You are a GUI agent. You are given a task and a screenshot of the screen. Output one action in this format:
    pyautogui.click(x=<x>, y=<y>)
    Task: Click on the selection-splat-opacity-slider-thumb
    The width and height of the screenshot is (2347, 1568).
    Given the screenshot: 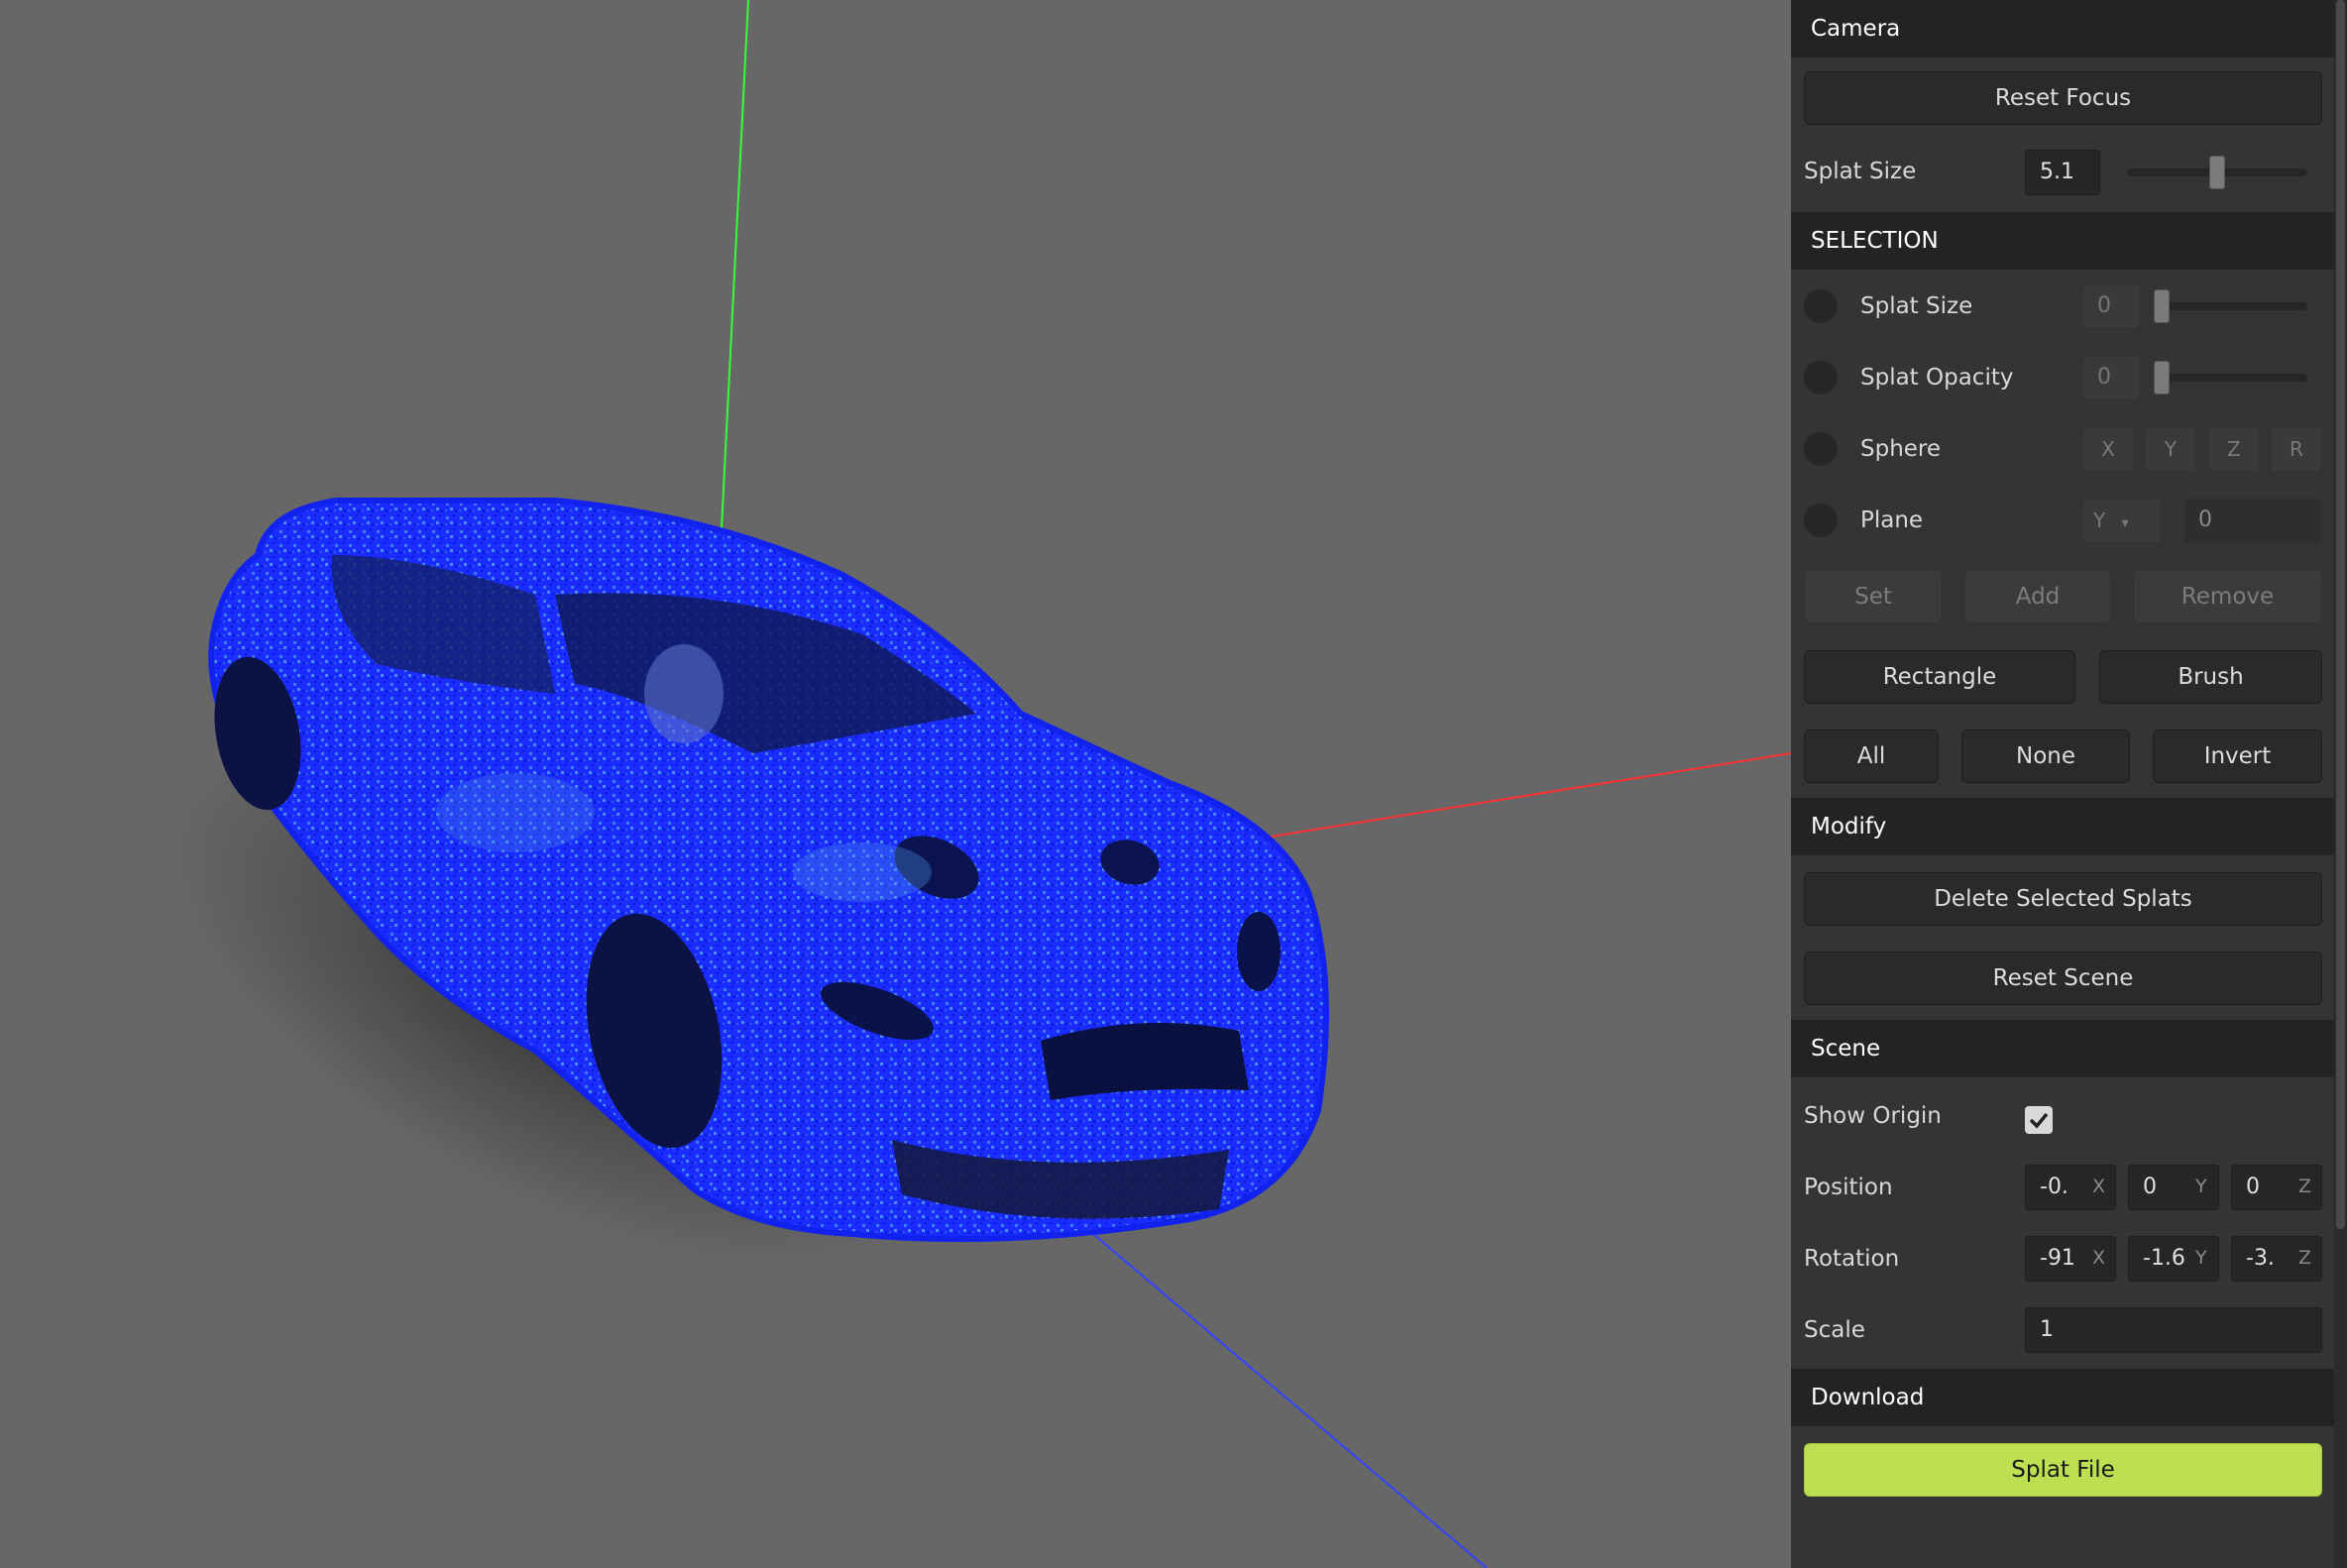 What is the action you would take?
    pyautogui.click(x=2162, y=377)
    